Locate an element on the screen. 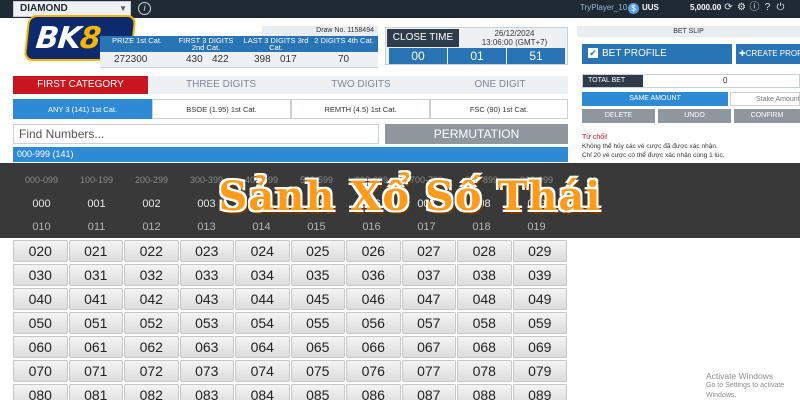 Image resolution: width=800 pixels, height=400 pixels. number-cell: 078 is located at coordinates (484, 371).